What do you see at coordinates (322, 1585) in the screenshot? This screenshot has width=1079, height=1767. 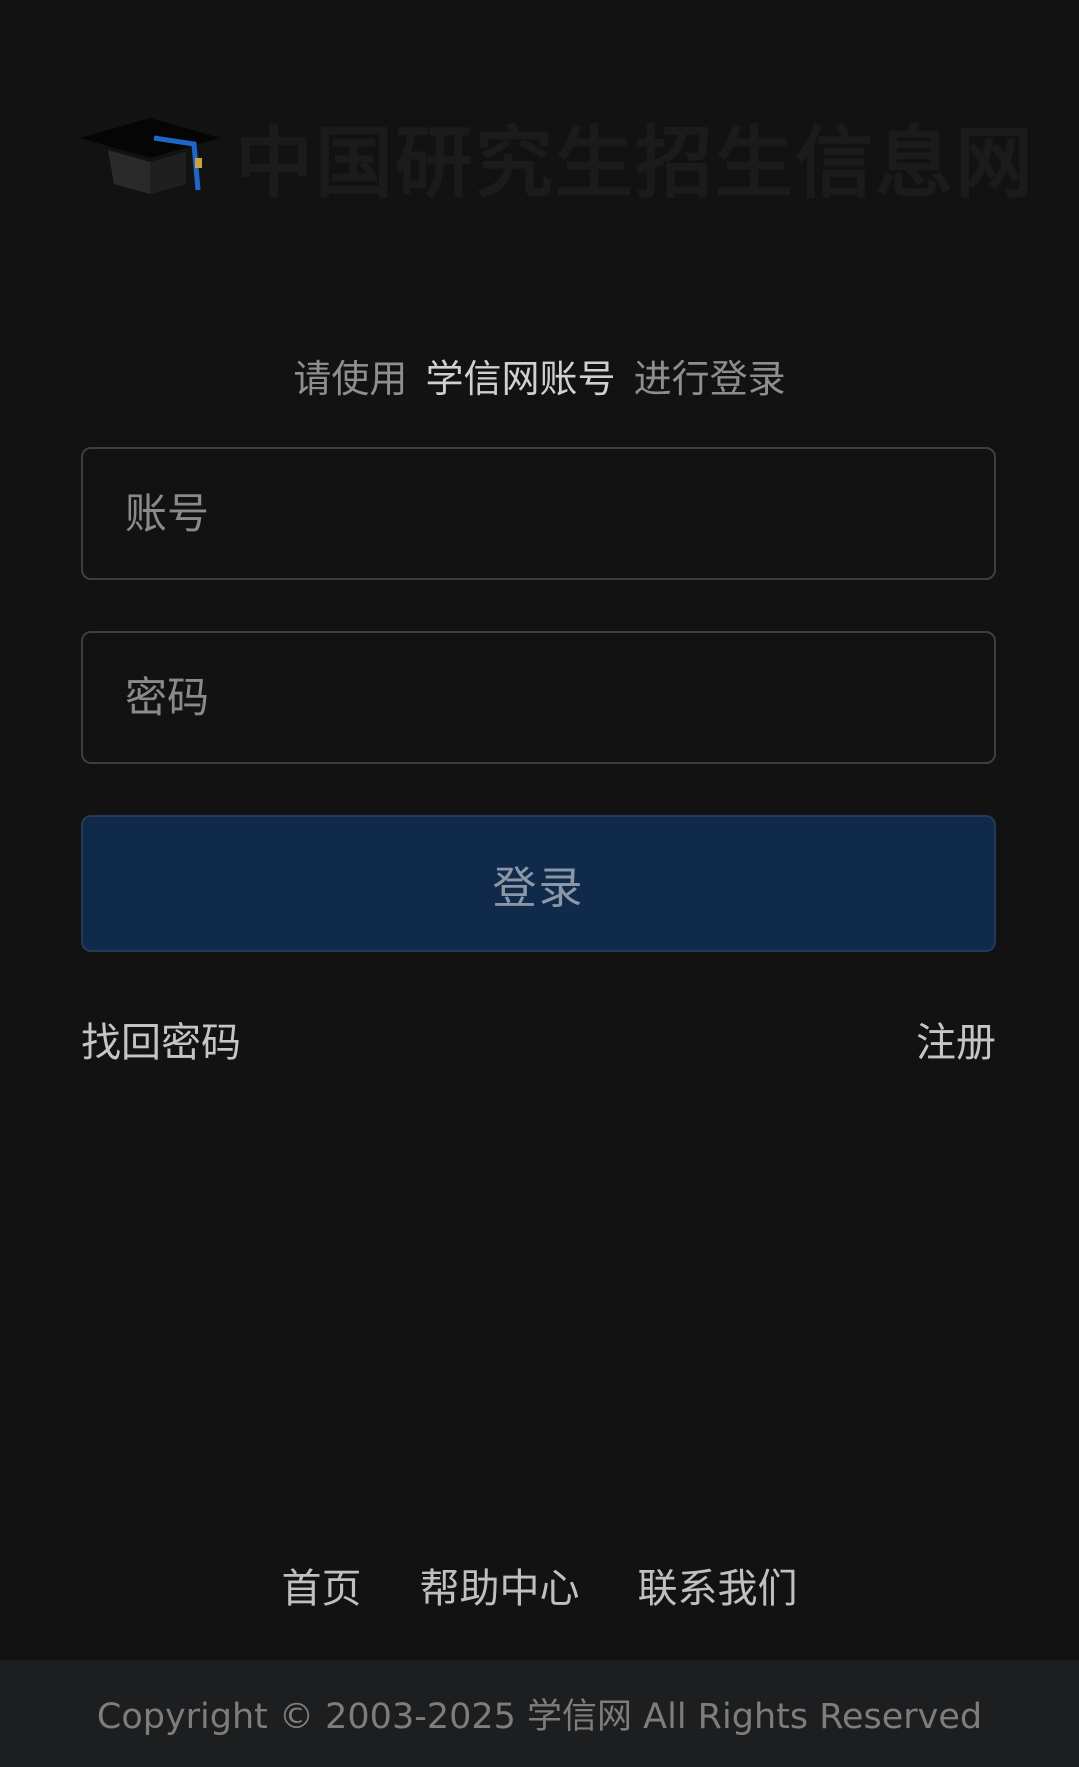 I see `footer-link-home: 首页` at bounding box center [322, 1585].